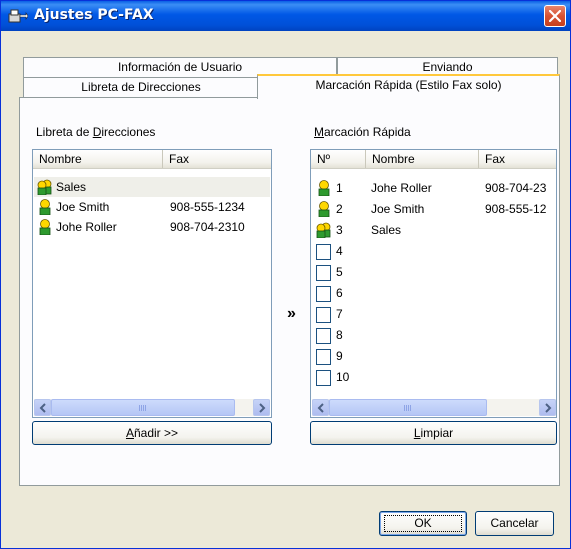 This screenshot has width=571, height=549. Describe the element at coordinates (434, 377) in the screenshot. I see `list-item: 10` at that location.